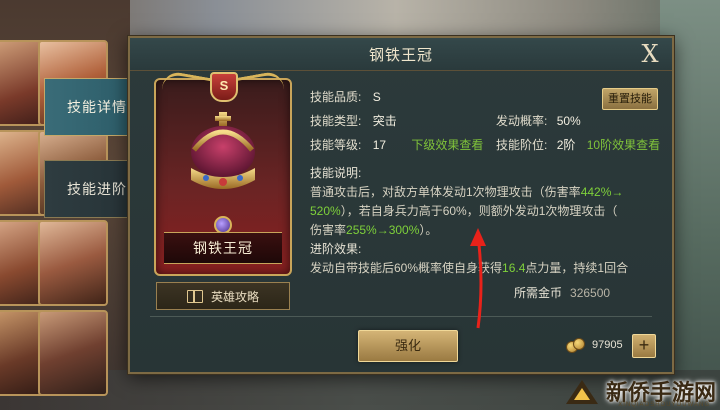 The height and width of the screenshot is (410, 720). I want to click on add-gold-button: +, so click(644, 346).